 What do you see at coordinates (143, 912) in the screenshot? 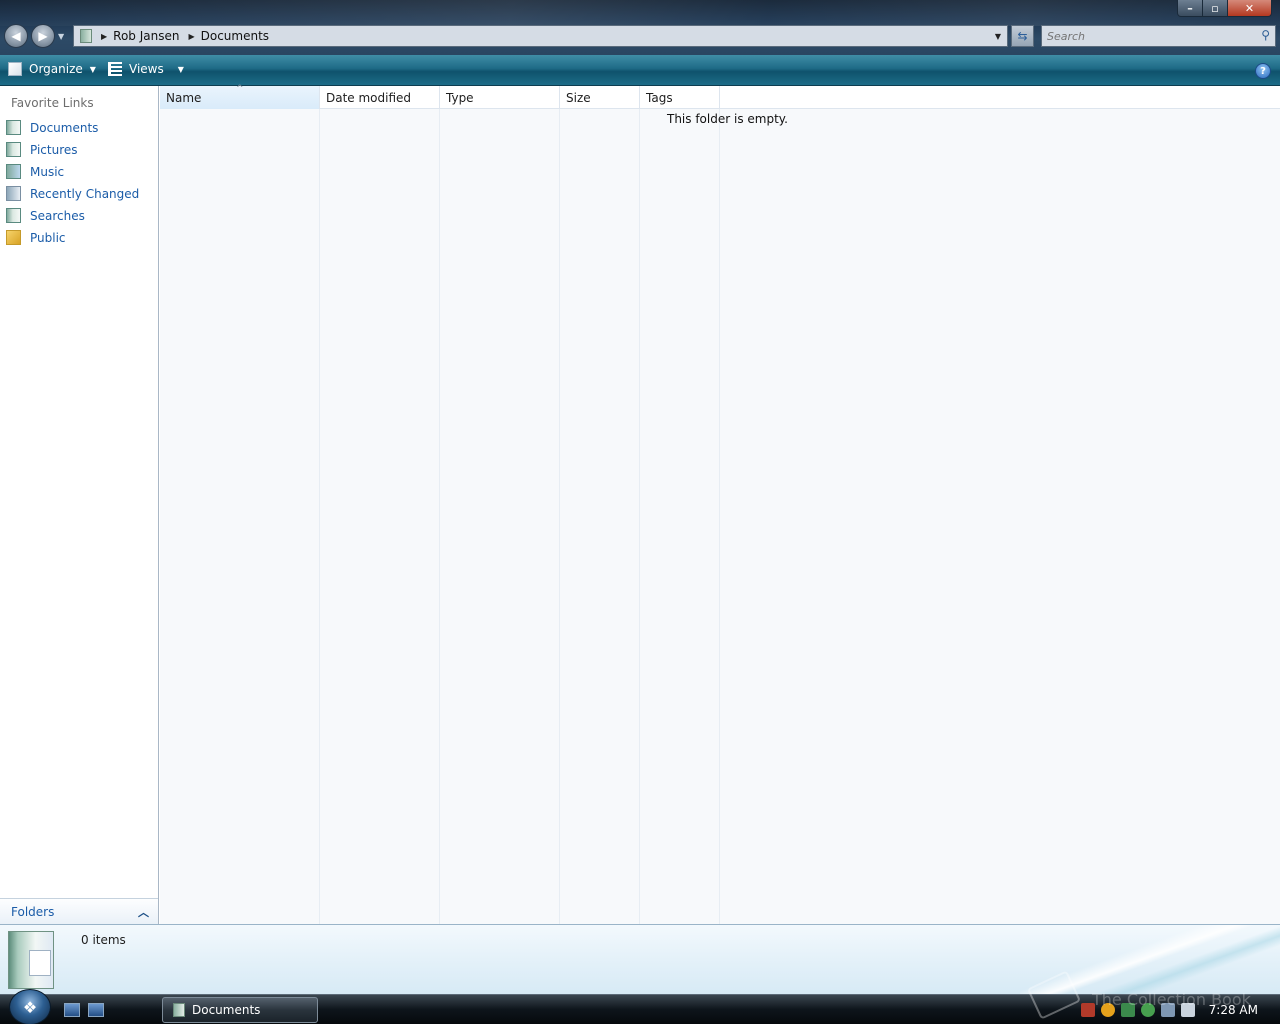
I see `chevron-up-icon: ︿` at bounding box center [143, 912].